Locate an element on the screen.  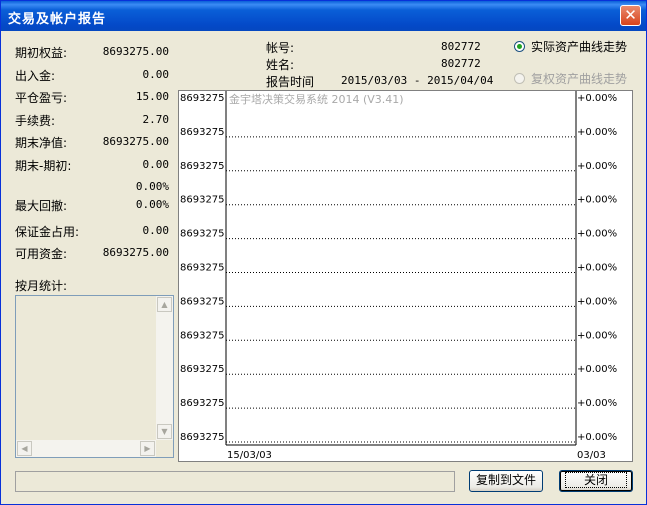
stat-label: 期末-期初: is located at coordinates (43, 166).